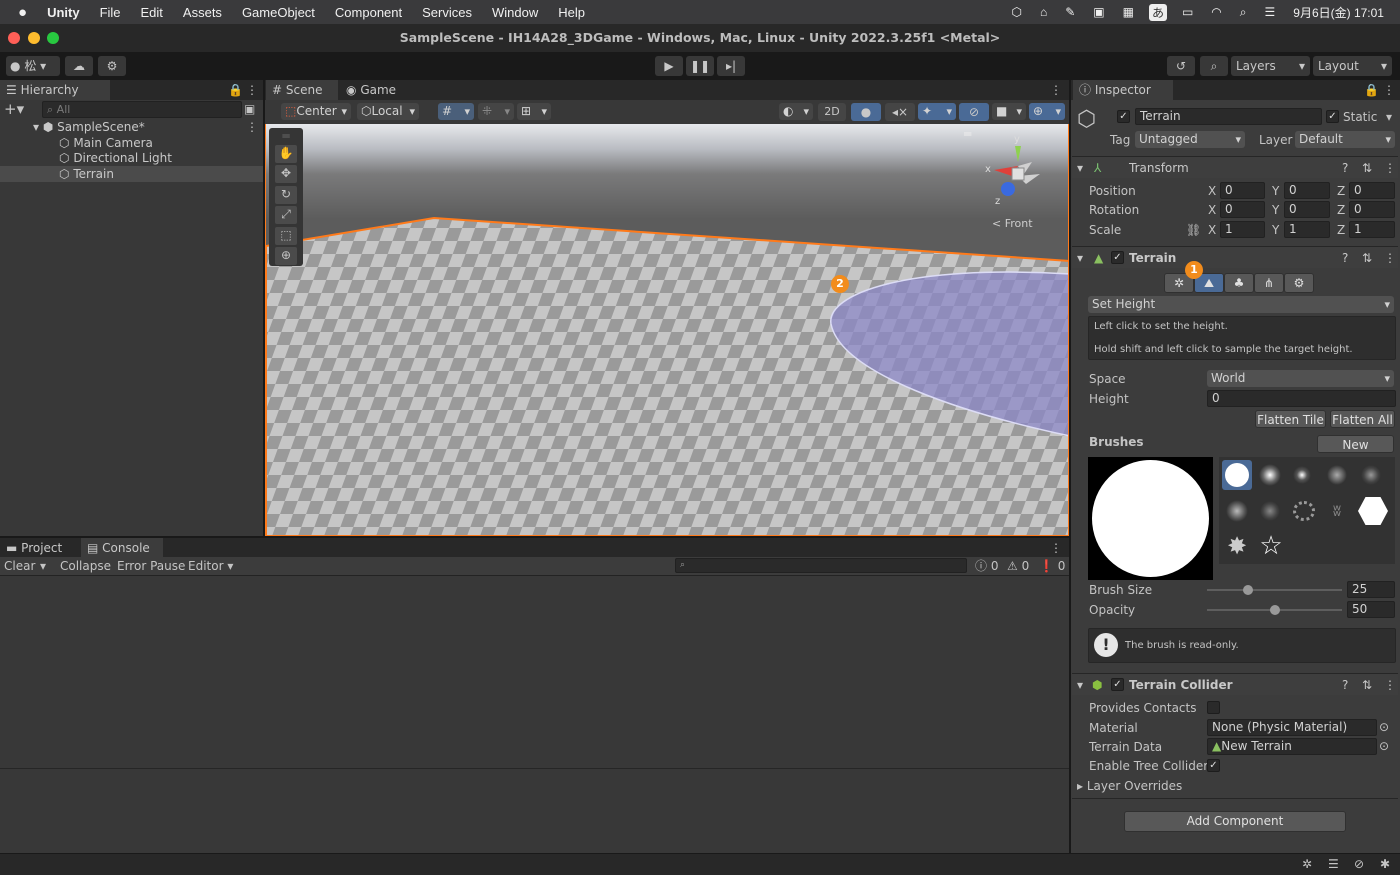 This screenshot has height=875, width=1400. What do you see at coordinates (1235, 821) in the screenshot?
I see `add-component-button: Add Component` at bounding box center [1235, 821].